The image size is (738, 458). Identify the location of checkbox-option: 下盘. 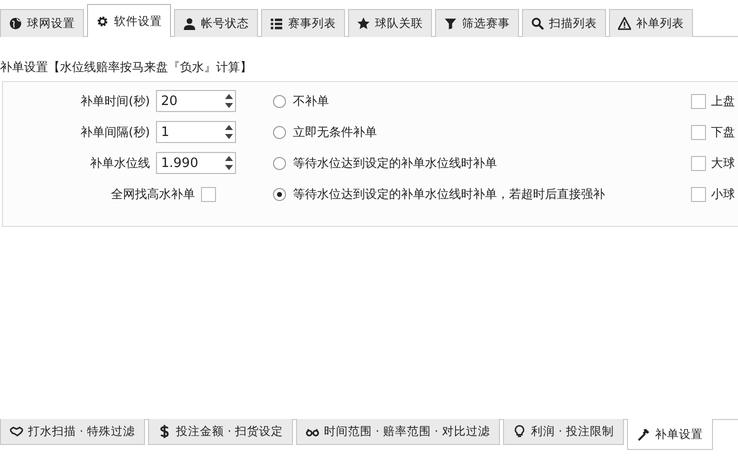
(713, 132).